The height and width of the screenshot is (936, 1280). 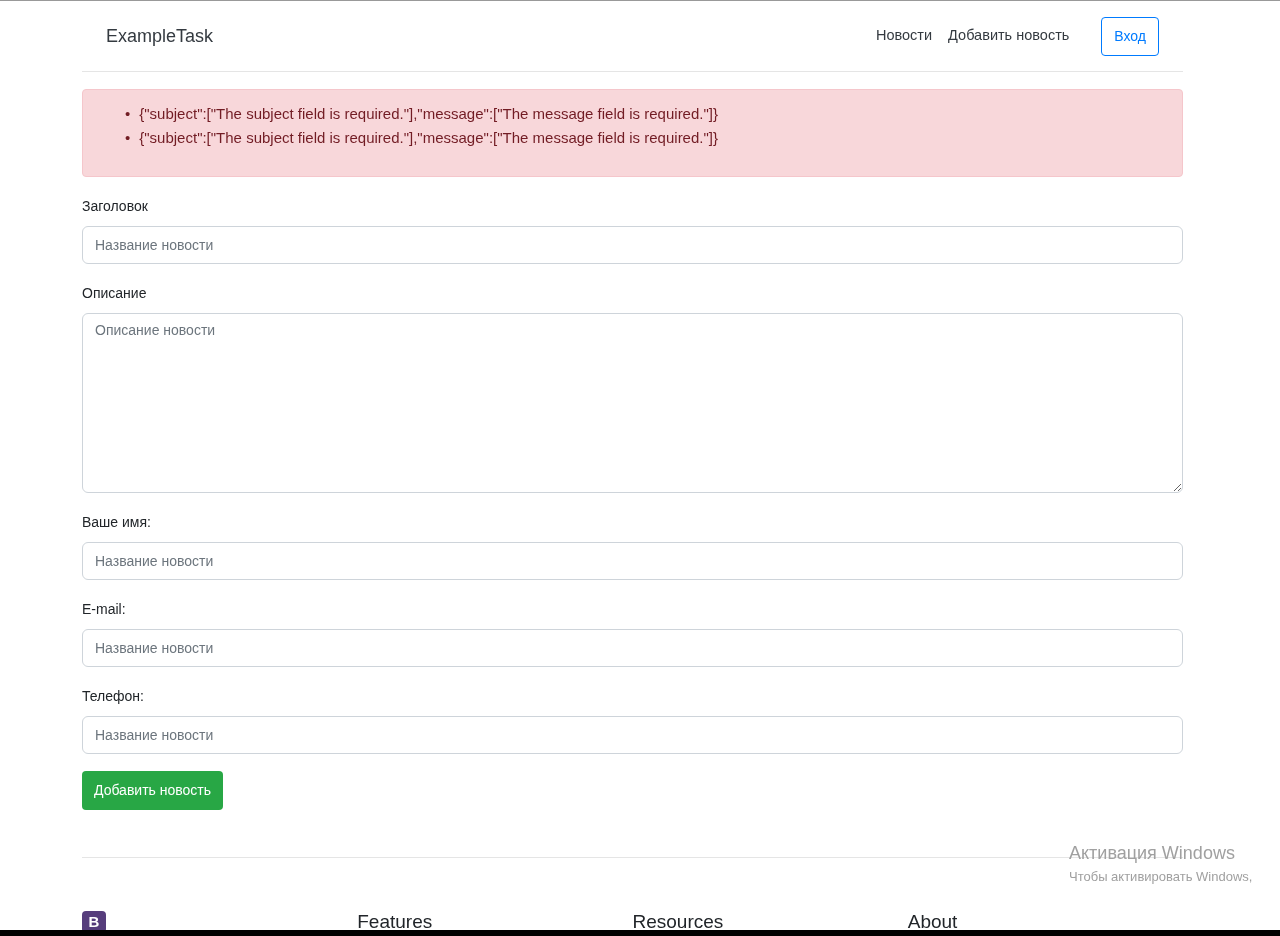 What do you see at coordinates (115, 293) in the screenshot?
I see `field-label: Описание` at bounding box center [115, 293].